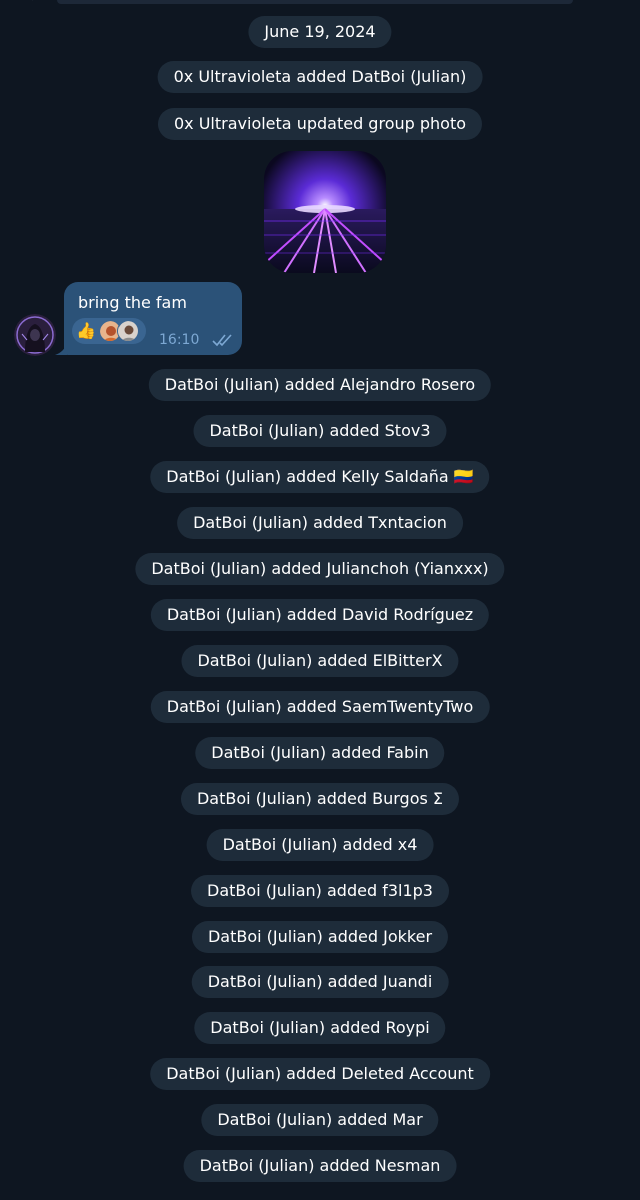  What do you see at coordinates (320, 431) in the screenshot?
I see `service-message: DatBoi (Julian) added Stov3` at bounding box center [320, 431].